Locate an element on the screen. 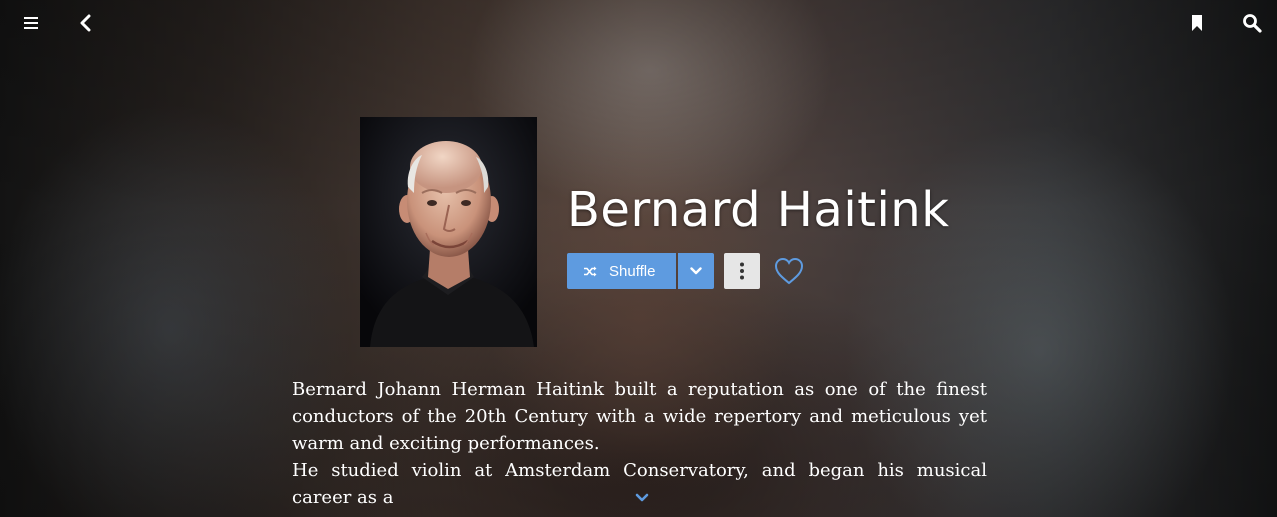  vertical-dots-icon is located at coordinates (742, 271).